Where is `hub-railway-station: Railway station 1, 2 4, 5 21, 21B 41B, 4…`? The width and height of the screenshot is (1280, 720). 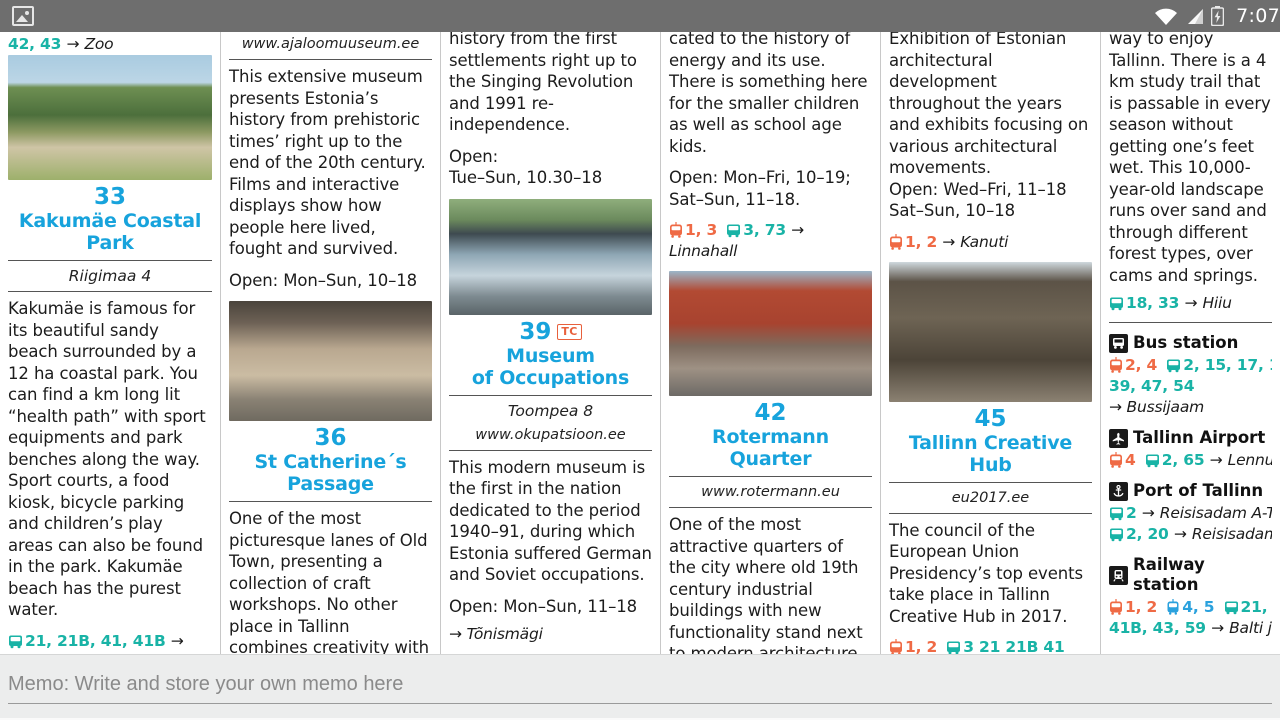
hub-railway-station: Railway station 1, 2 4, 5 21, 21B 41B, 4… is located at coordinates (1190, 597).